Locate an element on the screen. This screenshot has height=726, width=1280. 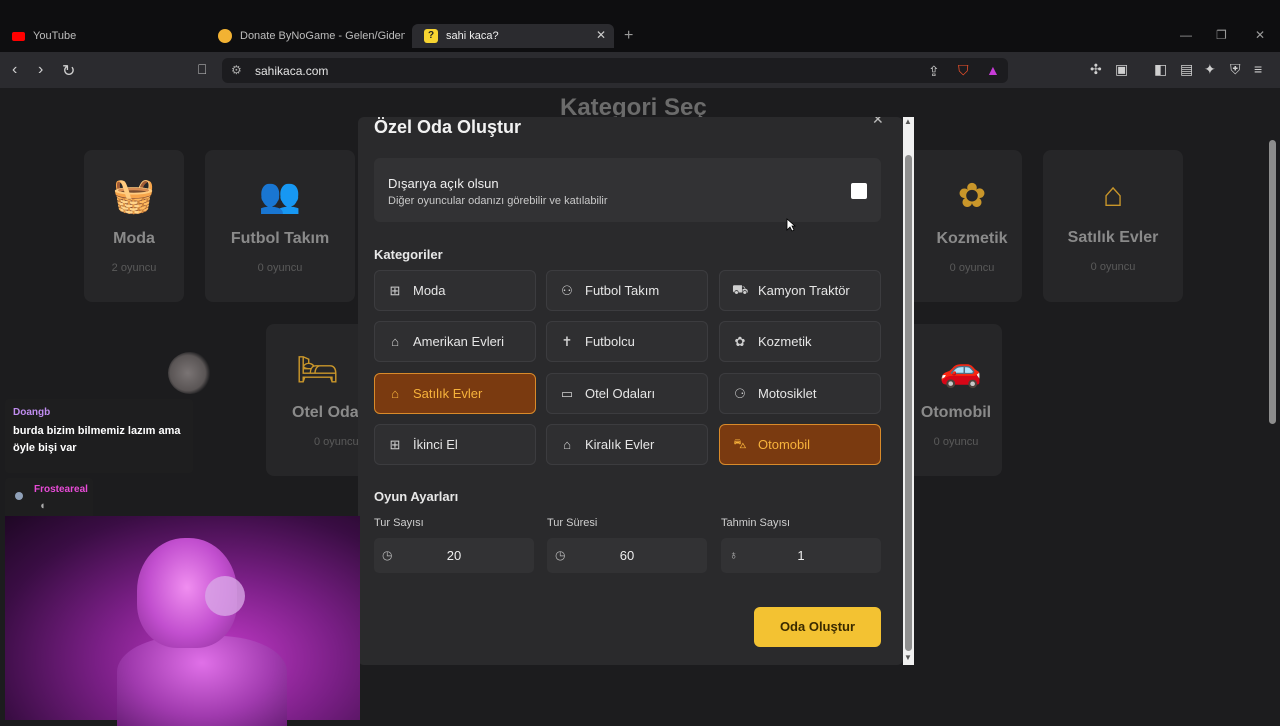
modal-scrollbar-thumb is located at coordinates (908, 403).